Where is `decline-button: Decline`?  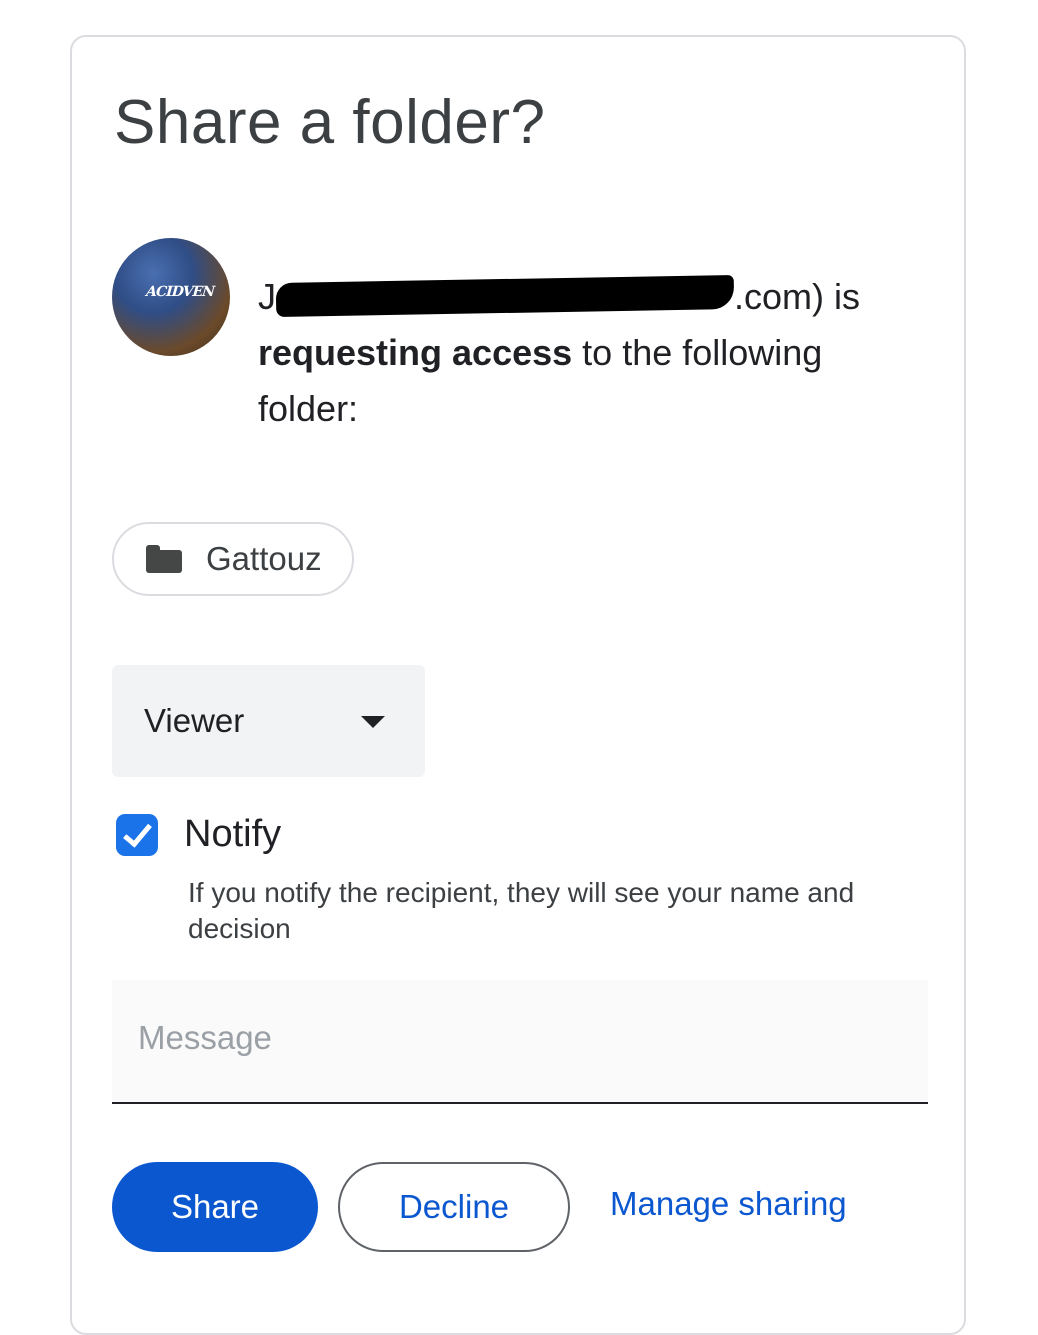
decline-button: Decline is located at coordinates (454, 1207).